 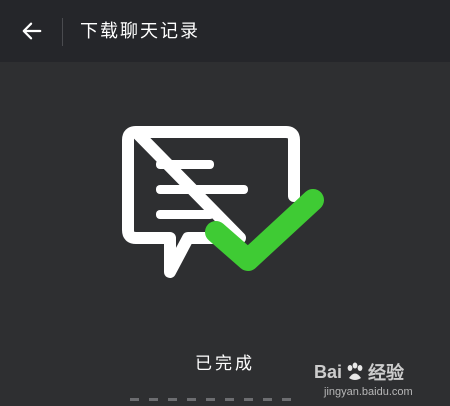 I want to click on baidu-logo: Bai 经验, so click(x=359, y=372).